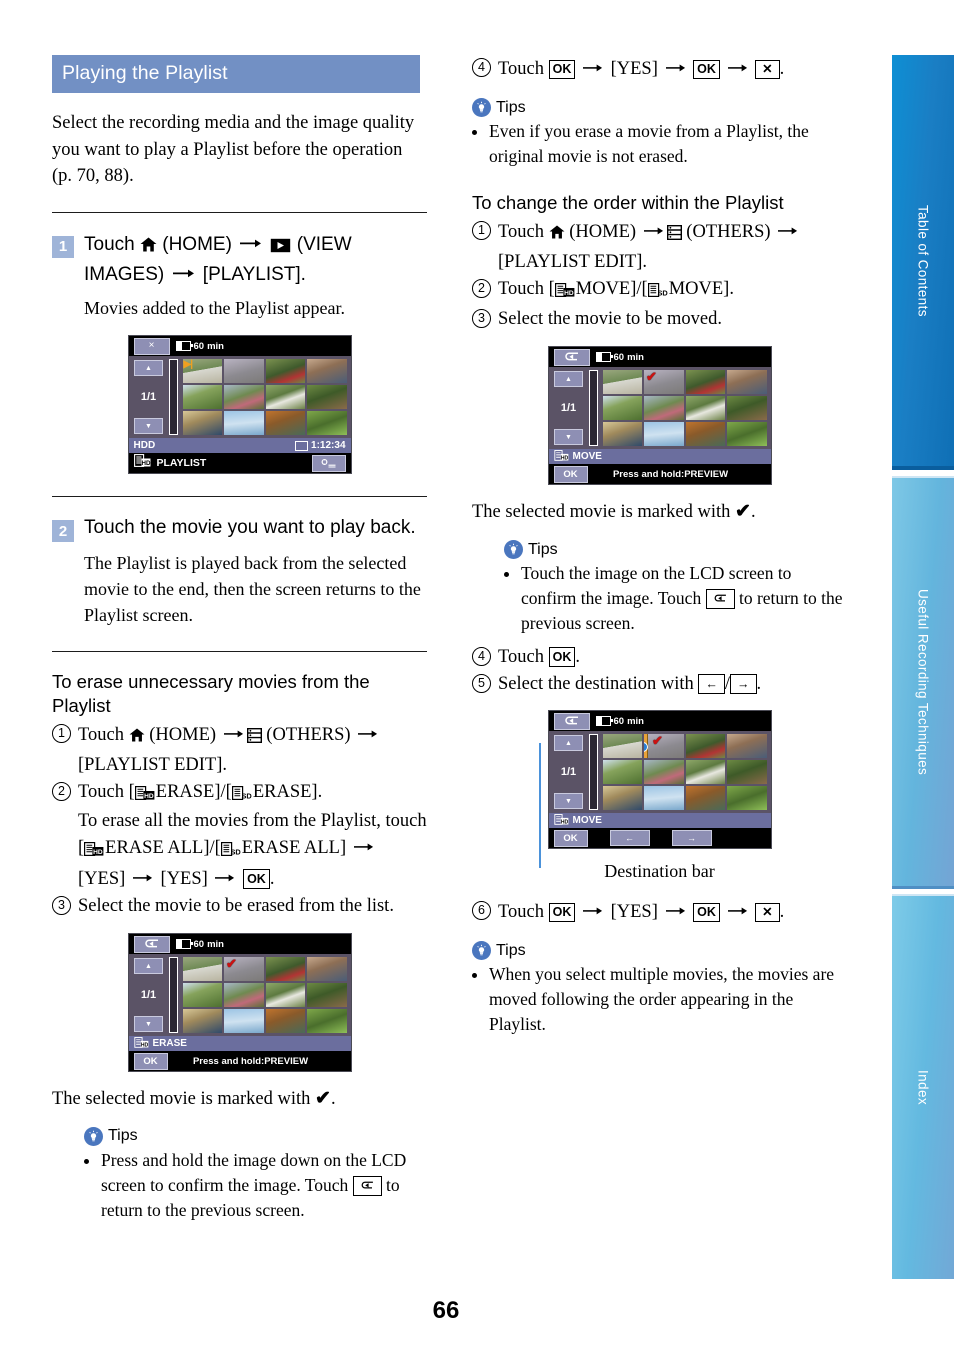  What do you see at coordinates (182, 735) in the screenshot?
I see `erase-item1-home: (HOME)` at bounding box center [182, 735].